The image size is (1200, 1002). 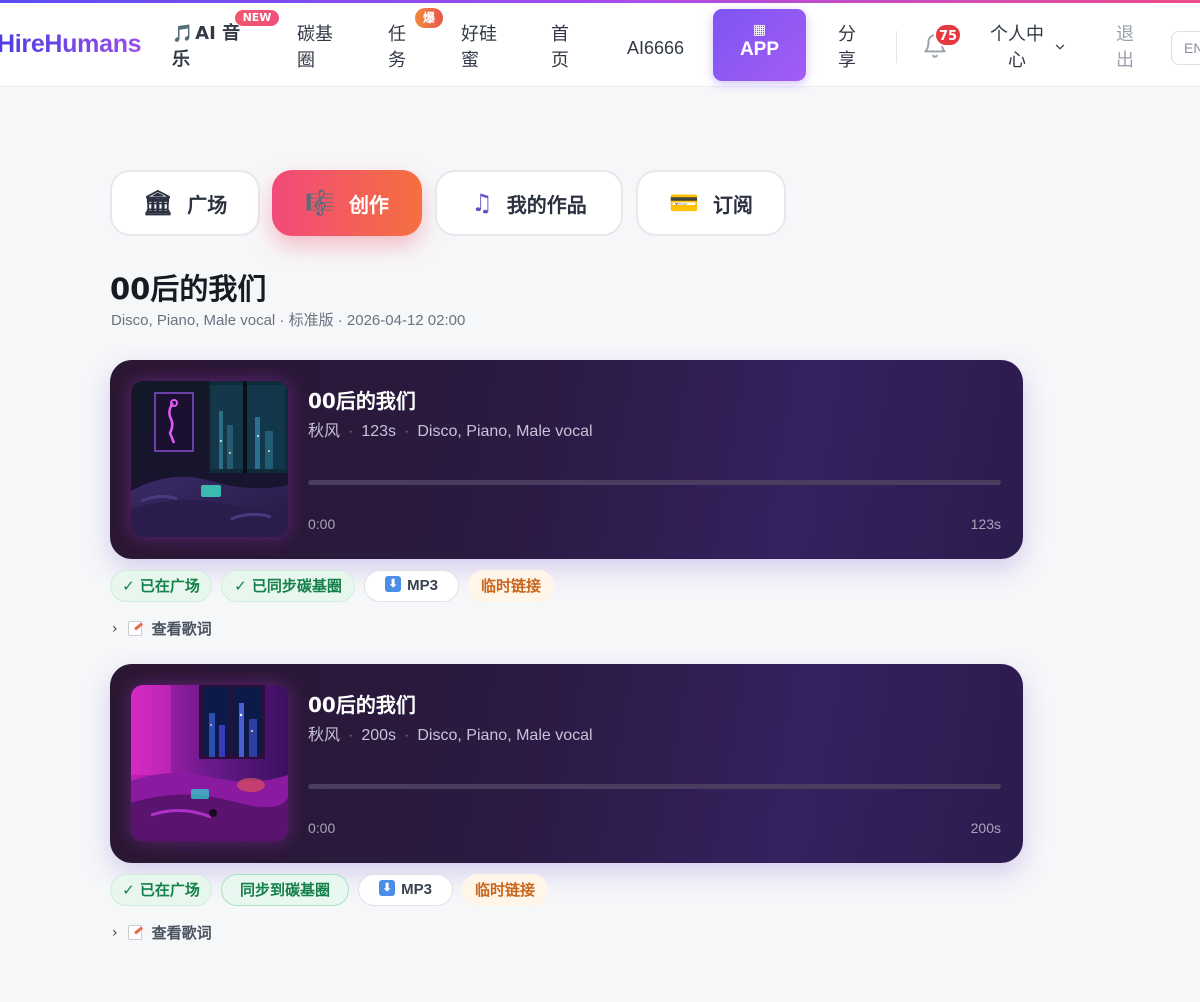 I want to click on tab-subscribe: 💳 订阅, so click(x=711, y=203).